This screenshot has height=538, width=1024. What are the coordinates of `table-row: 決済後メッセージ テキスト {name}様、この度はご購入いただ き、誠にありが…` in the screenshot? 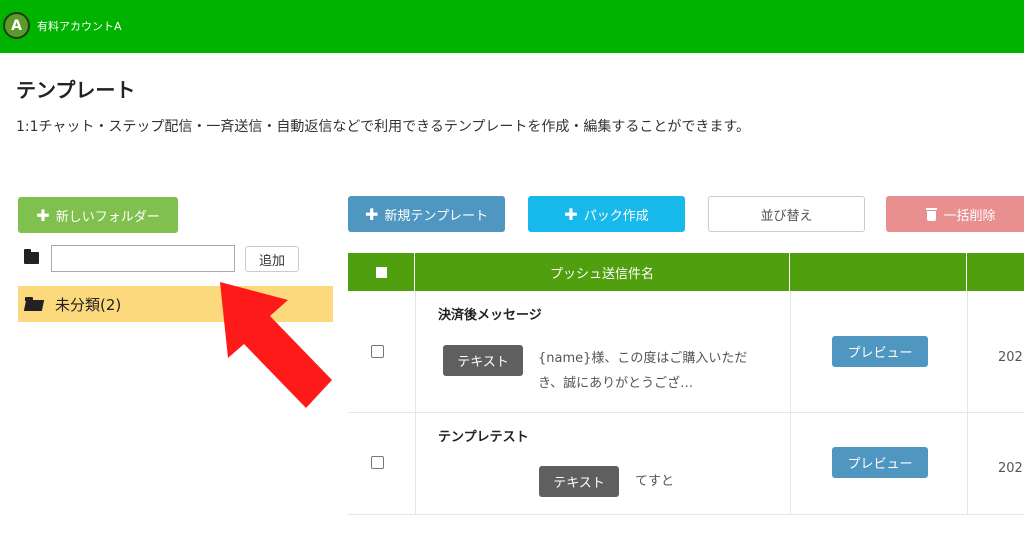 It's located at (686, 352).